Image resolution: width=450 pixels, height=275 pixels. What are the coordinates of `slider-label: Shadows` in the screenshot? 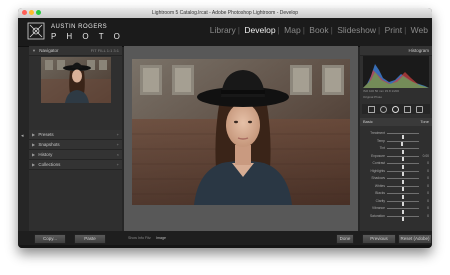 It's located at (378, 178).